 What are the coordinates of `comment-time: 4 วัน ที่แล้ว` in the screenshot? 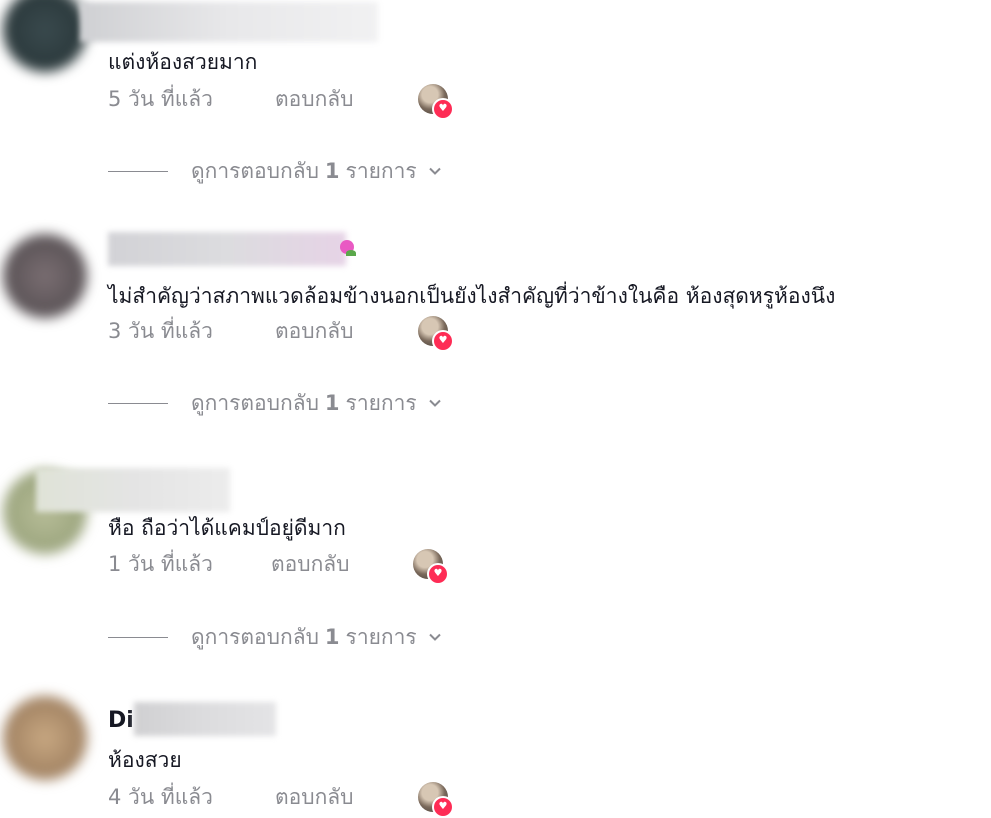 It's located at (160, 796).